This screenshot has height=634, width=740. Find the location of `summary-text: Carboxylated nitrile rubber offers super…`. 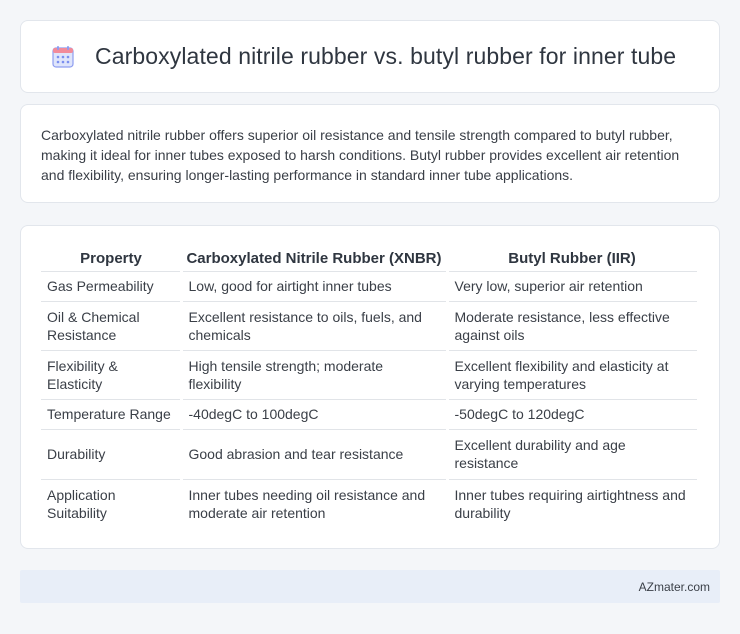

summary-text: Carboxylated nitrile rubber offers super… is located at coordinates (360, 155).